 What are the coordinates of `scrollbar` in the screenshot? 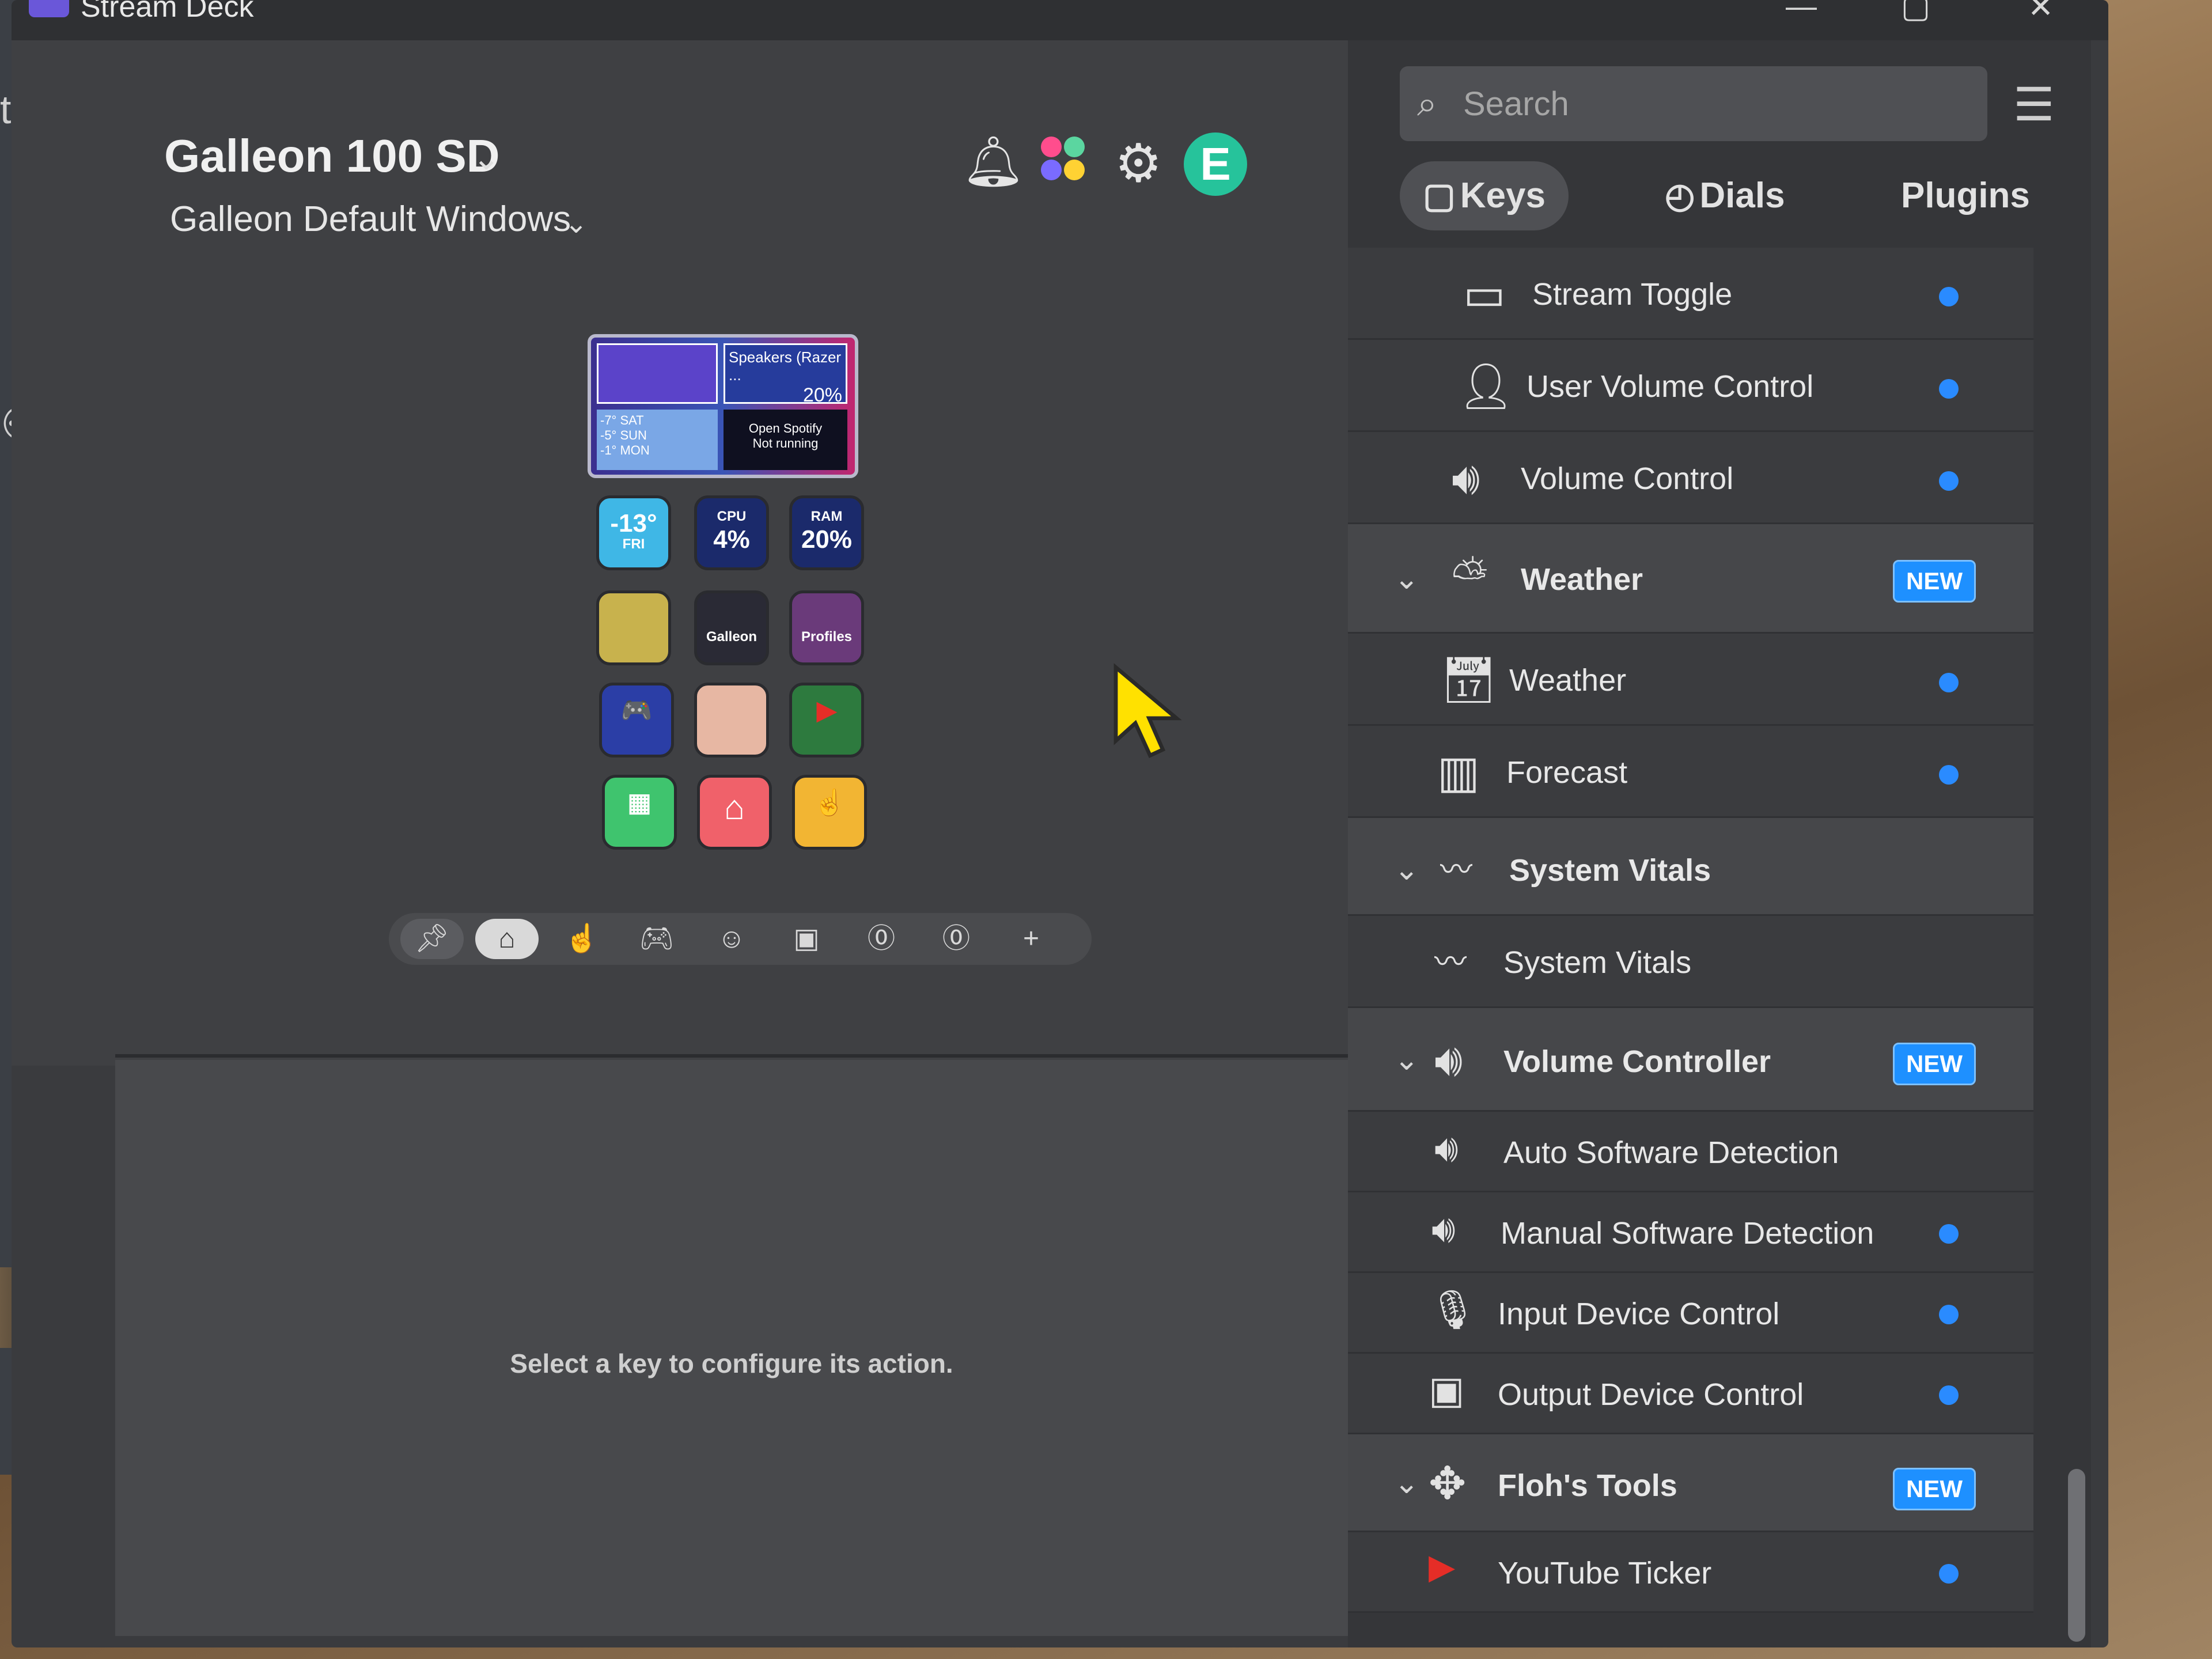 It's located at (2076, 1555).